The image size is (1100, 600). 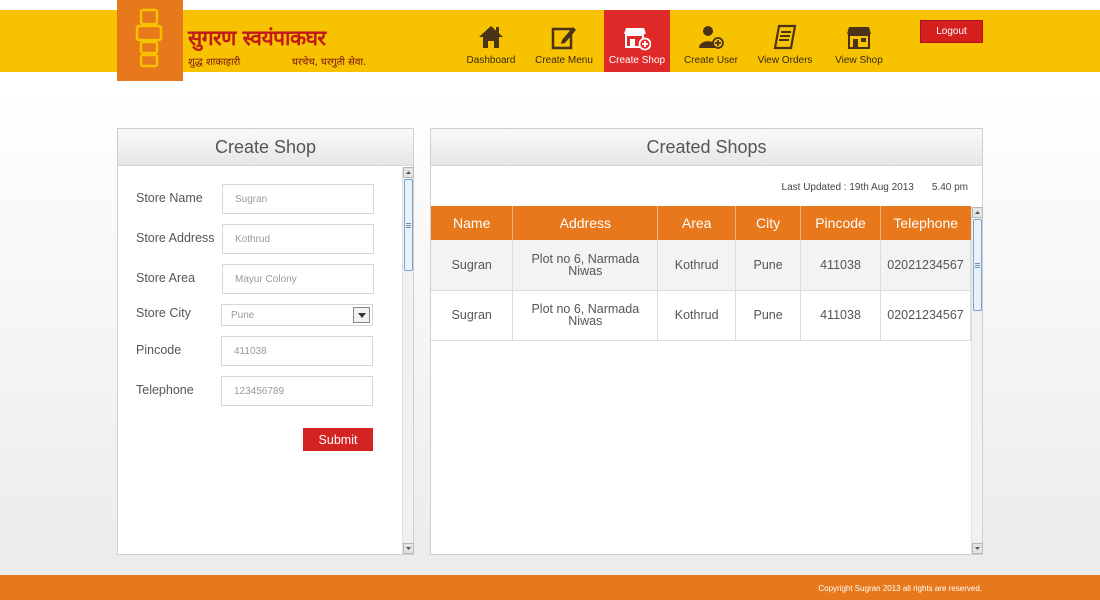 I want to click on table-header-row: Name Address Area City Pincode Telephone, so click(x=701, y=223).